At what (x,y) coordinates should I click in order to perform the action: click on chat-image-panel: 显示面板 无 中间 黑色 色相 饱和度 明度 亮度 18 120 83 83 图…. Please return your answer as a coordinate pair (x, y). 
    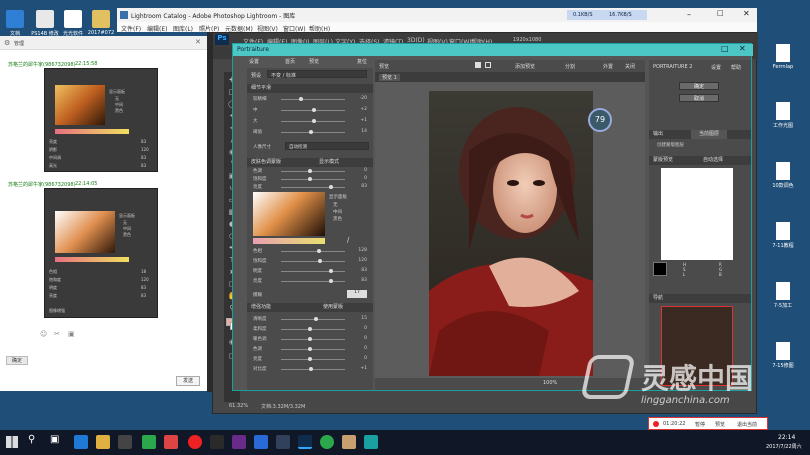
    Looking at the image, I should click on (101, 253).